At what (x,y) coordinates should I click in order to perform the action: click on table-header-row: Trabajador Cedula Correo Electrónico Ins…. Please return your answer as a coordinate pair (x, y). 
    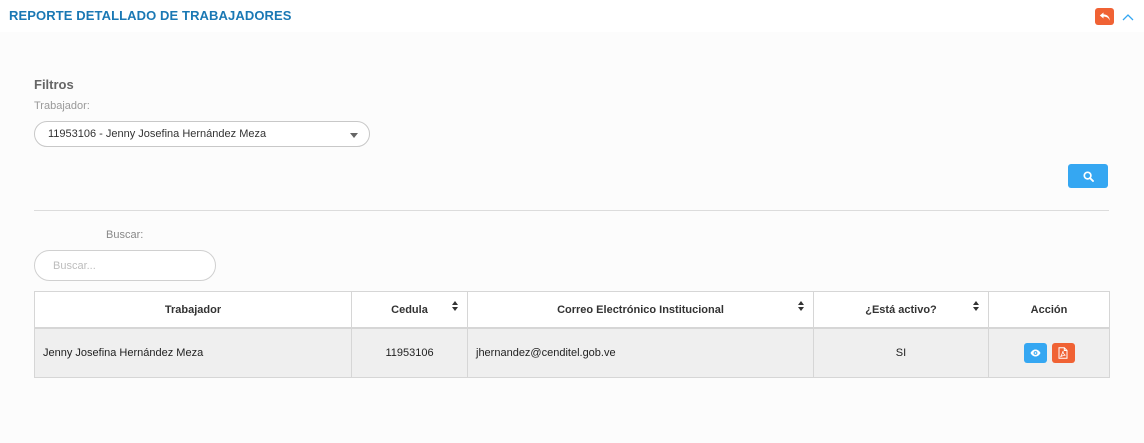
    Looking at the image, I should click on (572, 310).